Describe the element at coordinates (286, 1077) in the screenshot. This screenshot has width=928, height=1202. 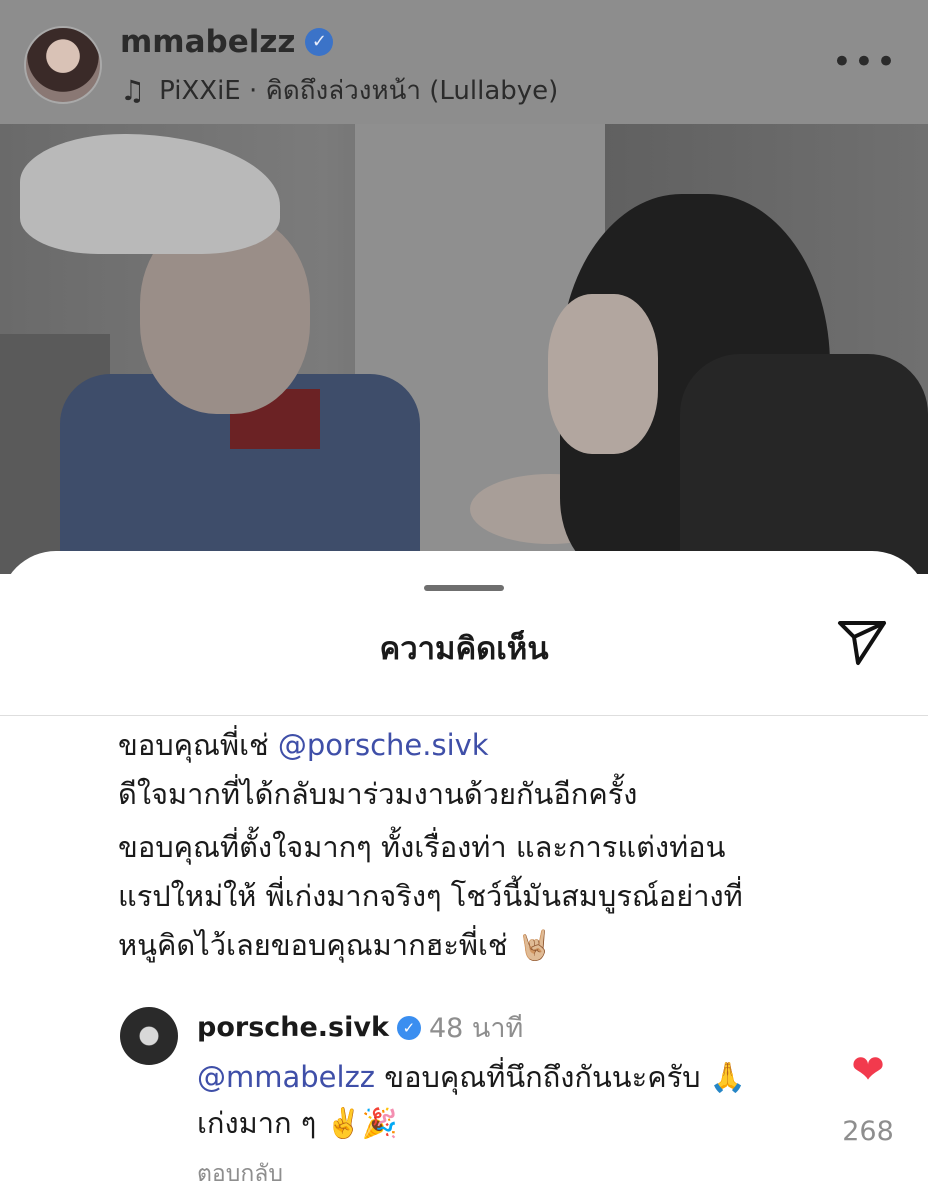
I see `mention-link: @mmabelzz` at that location.